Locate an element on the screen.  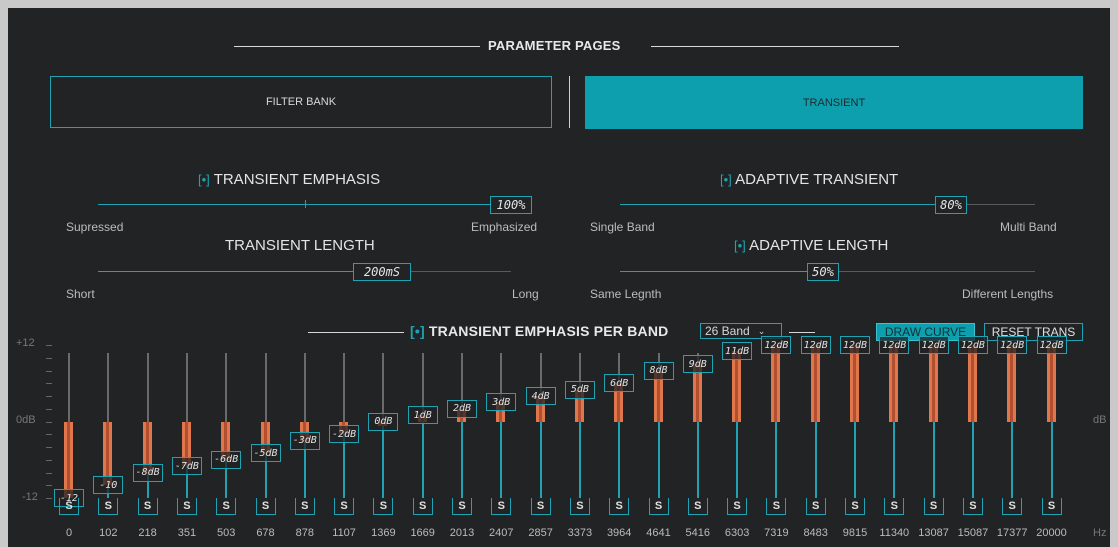
band-frequency: 20000 is located at coordinates (1051, 533).